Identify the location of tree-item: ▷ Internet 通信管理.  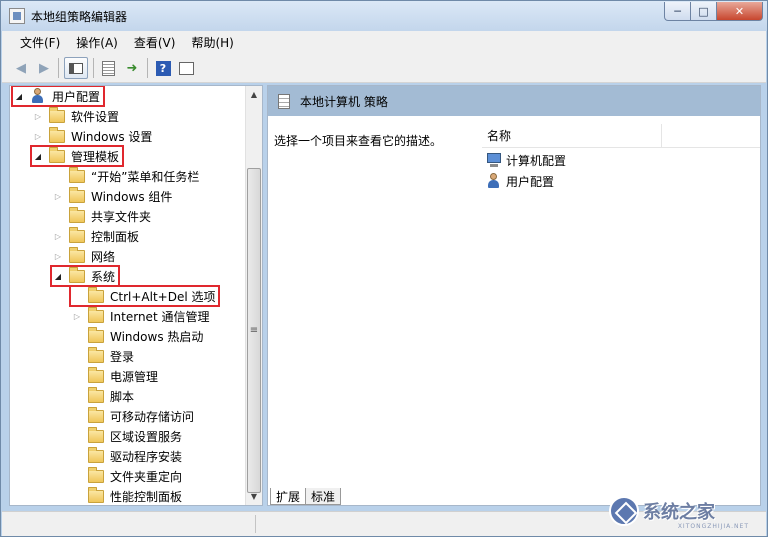
(140, 316).